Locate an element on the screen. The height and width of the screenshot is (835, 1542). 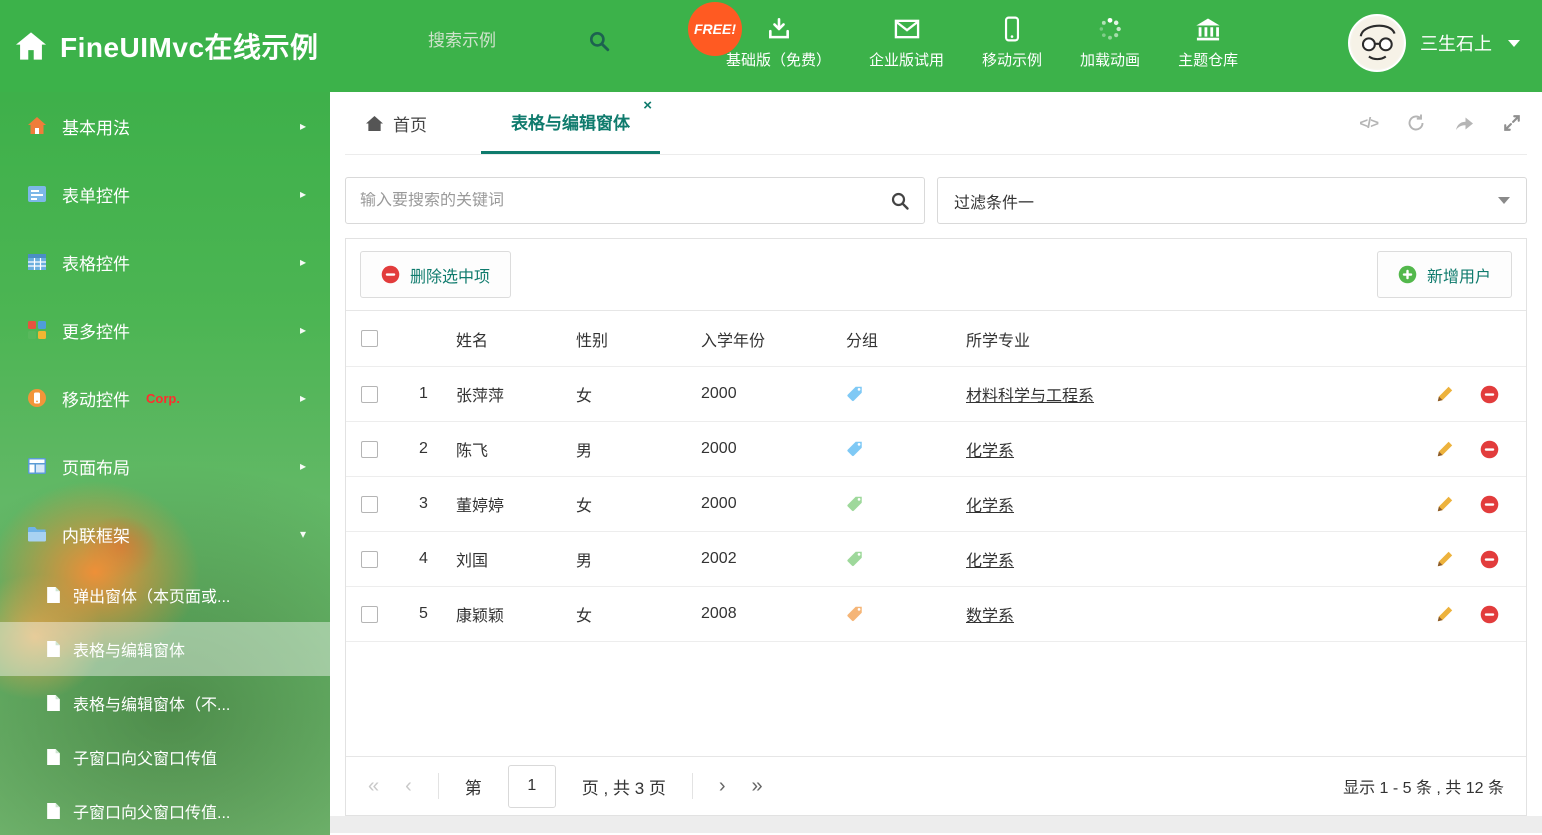
loading-dots-icon is located at coordinates (1110, 29).